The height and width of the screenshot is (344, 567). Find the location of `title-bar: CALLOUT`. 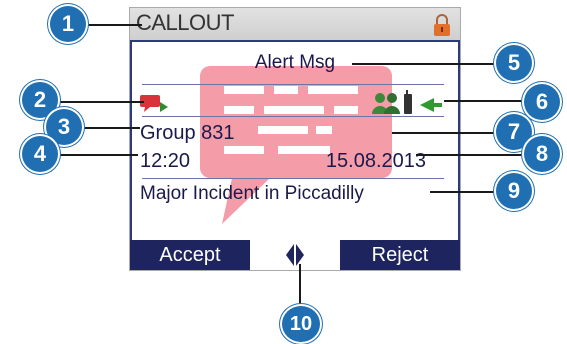

title-bar: CALLOUT is located at coordinates (295, 24).